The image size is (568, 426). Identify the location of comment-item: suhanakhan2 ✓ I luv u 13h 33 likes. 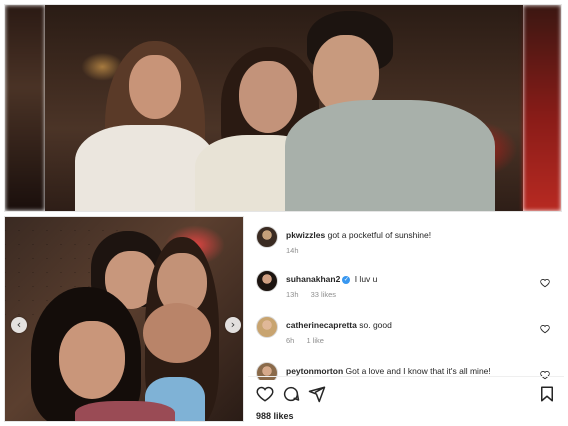
(406, 286).